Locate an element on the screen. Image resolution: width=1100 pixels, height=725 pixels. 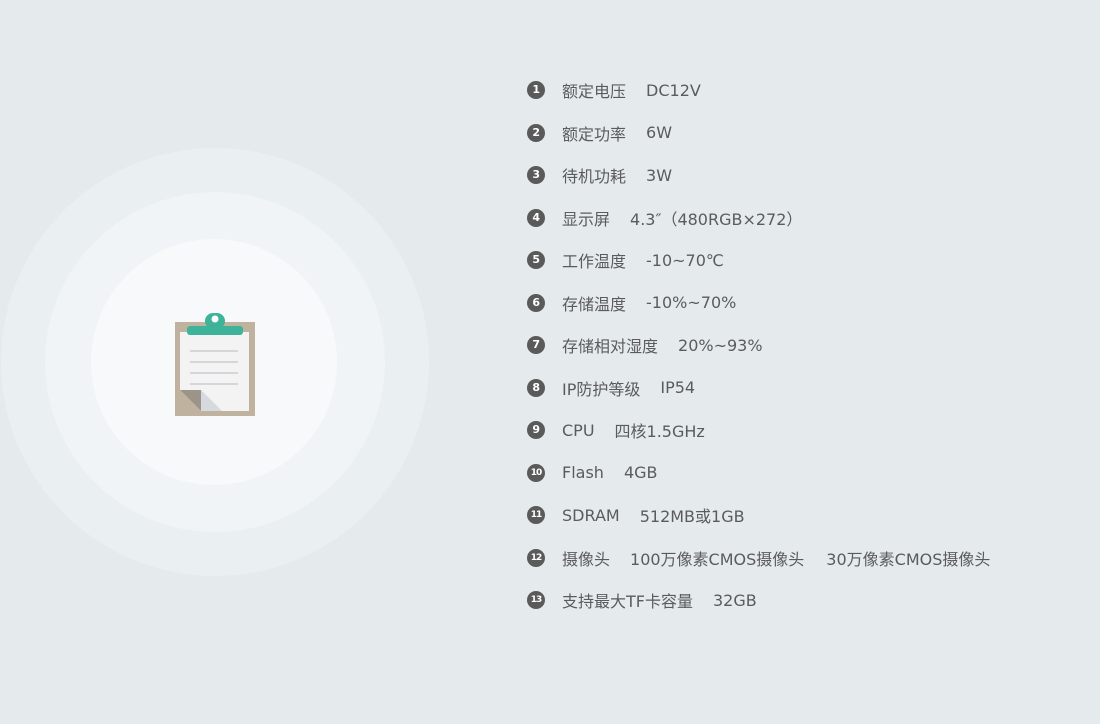
spec-item: 10 Flash 4GB is located at coordinates (807, 473).